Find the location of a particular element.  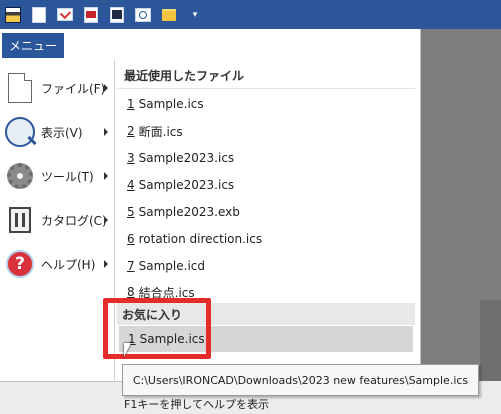

nav-item-label: ファイル(F) is located at coordinates (73, 88).